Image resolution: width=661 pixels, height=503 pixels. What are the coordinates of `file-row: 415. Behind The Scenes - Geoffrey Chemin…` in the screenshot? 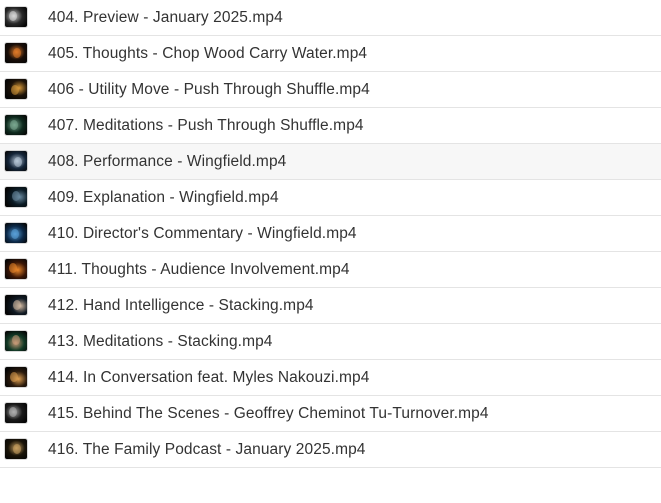 It's located at (330, 414).